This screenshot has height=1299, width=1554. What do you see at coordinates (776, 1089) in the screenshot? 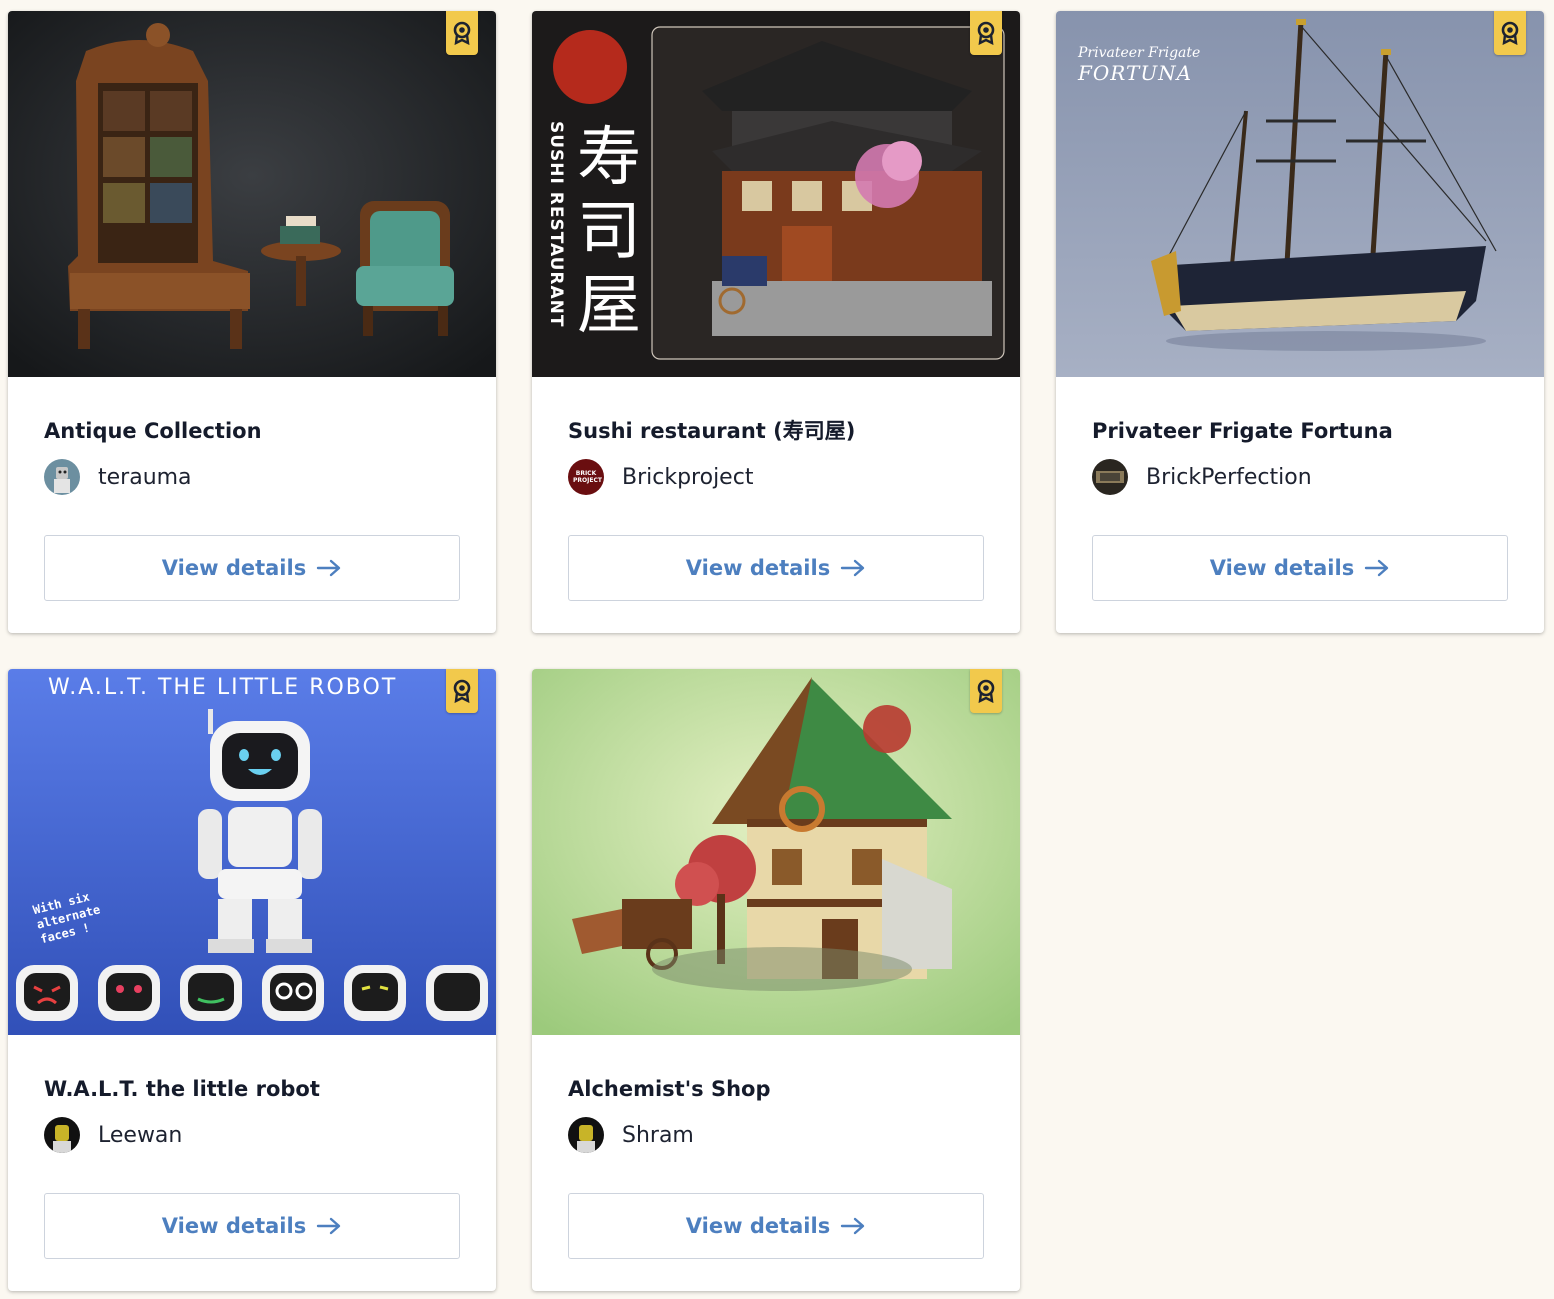
I see `project-title: Alchemist's Shop` at bounding box center [776, 1089].